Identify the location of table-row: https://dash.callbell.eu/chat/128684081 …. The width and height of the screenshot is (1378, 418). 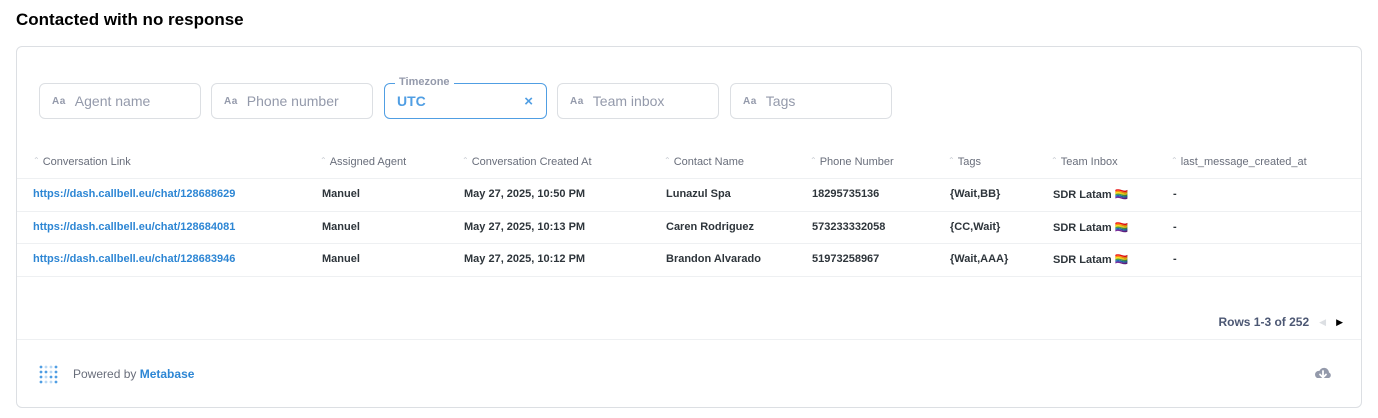
(689, 228).